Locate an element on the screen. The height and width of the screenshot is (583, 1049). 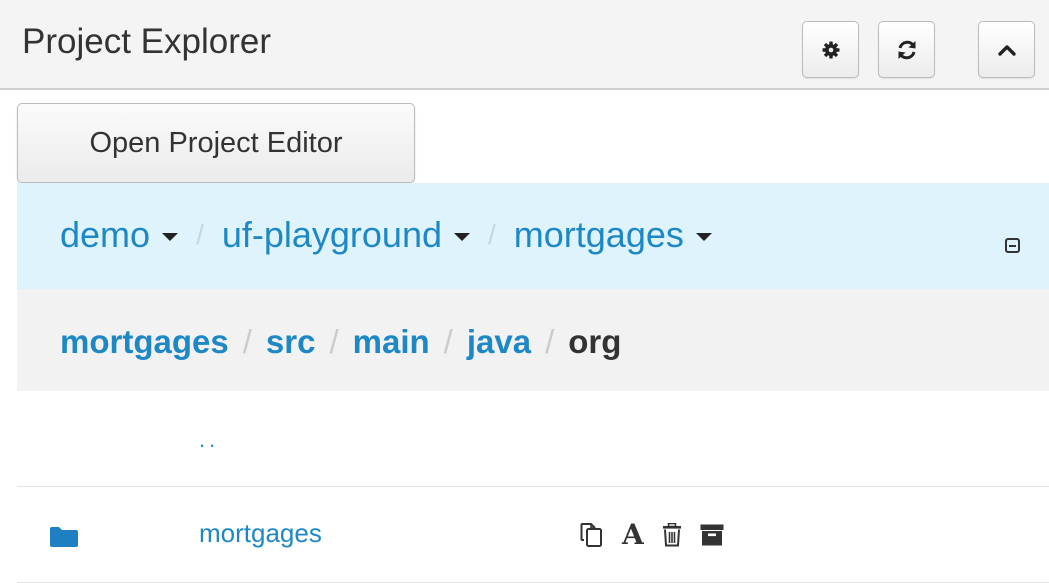
rename-icon: A is located at coordinates (633, 535).